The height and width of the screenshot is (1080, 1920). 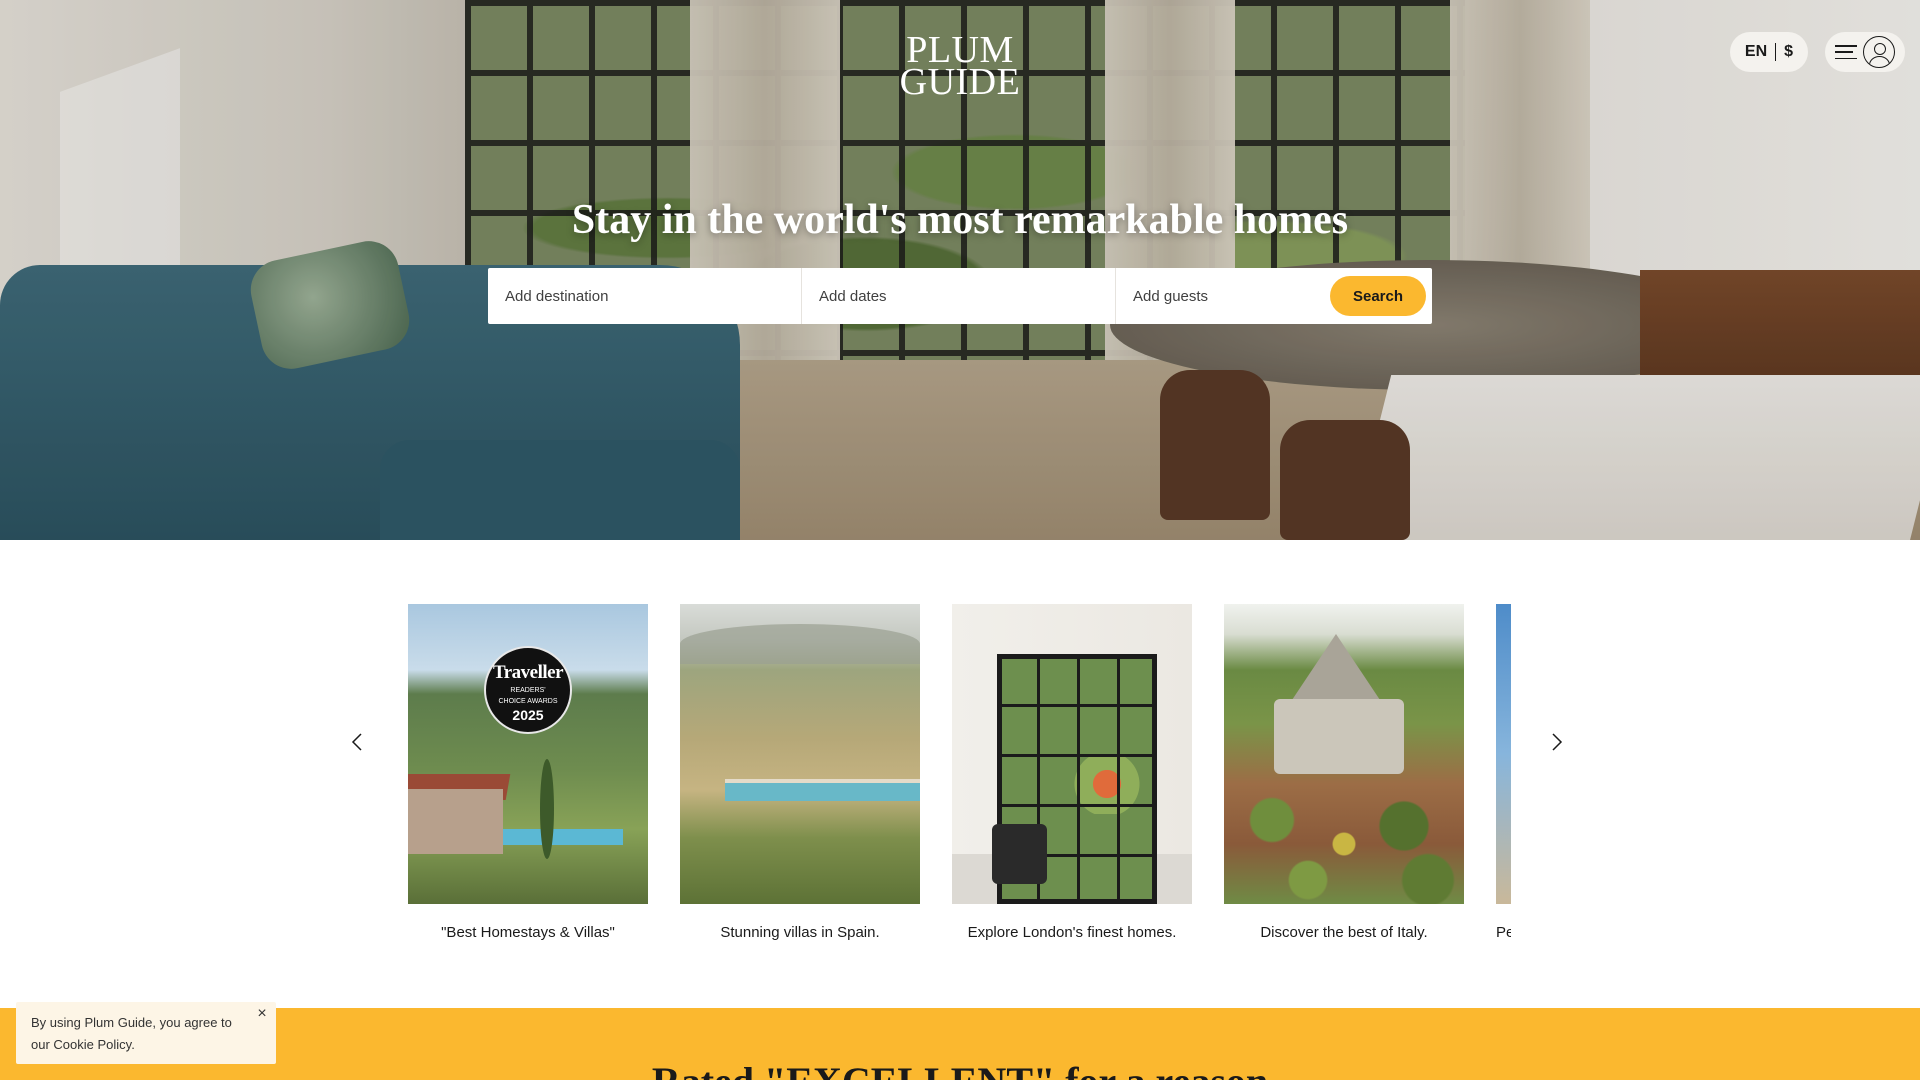 I want to click on user-icon, so click(x=1879, y=52).